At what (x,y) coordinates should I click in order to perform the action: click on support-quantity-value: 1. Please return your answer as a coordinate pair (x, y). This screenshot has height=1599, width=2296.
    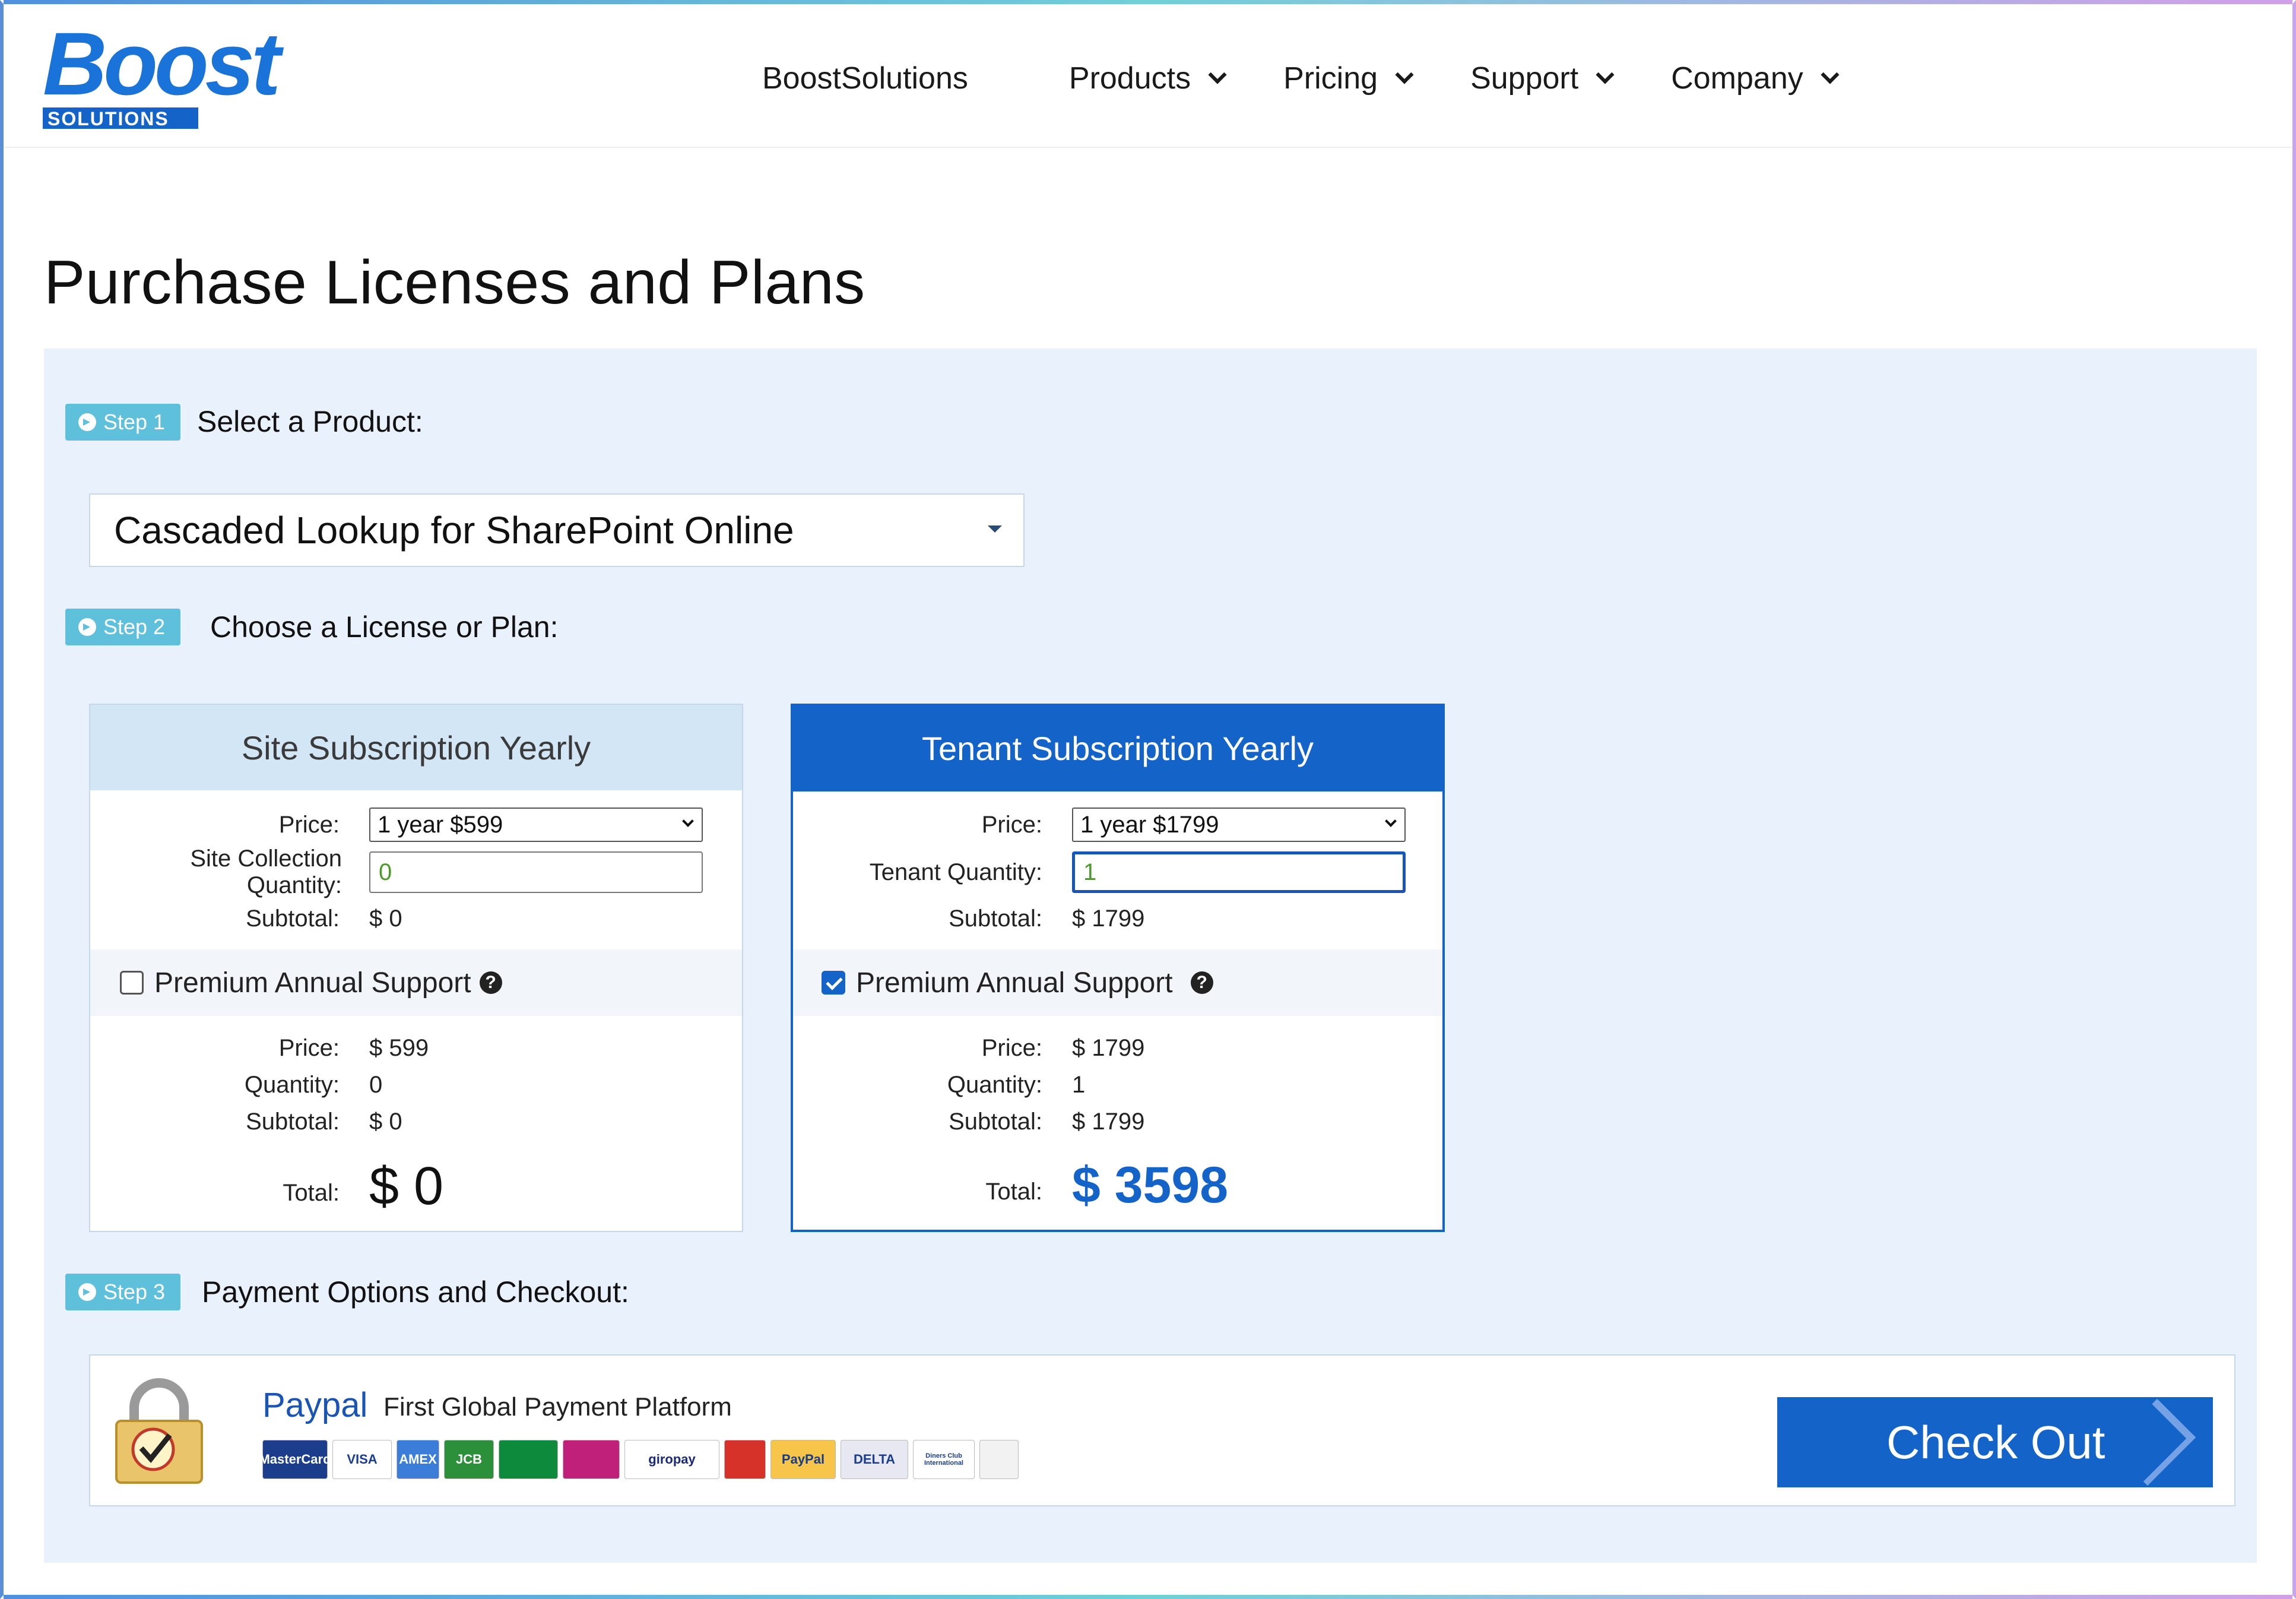
    Looking at the image, I should click on (1079, 1084).